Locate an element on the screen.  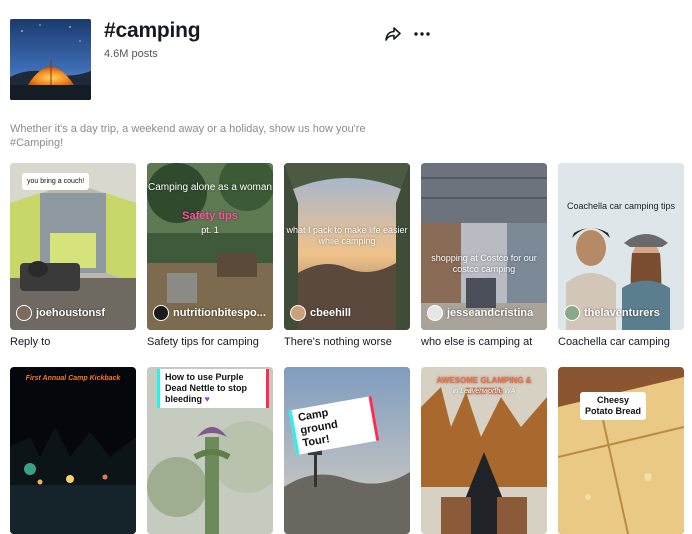
hashtag-title: #camping is located at coordinates (152, 30).